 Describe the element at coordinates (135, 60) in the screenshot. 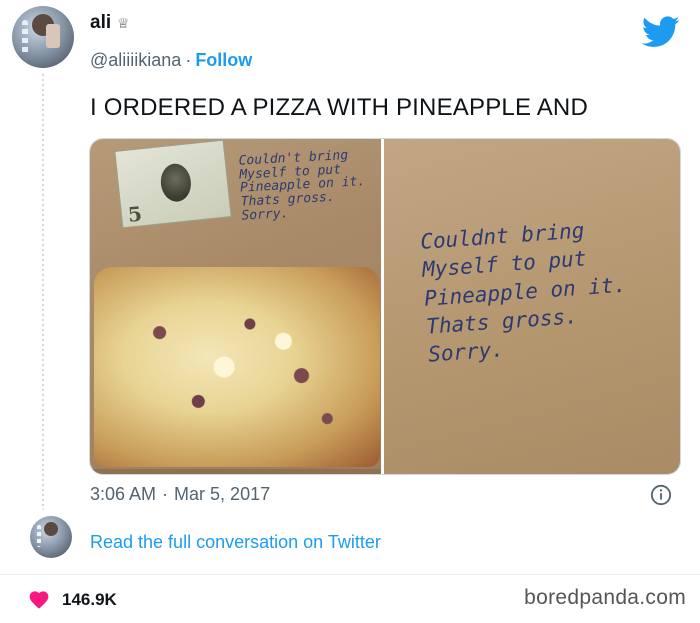

I see `user-handle: @aliiiikiana` at that location.